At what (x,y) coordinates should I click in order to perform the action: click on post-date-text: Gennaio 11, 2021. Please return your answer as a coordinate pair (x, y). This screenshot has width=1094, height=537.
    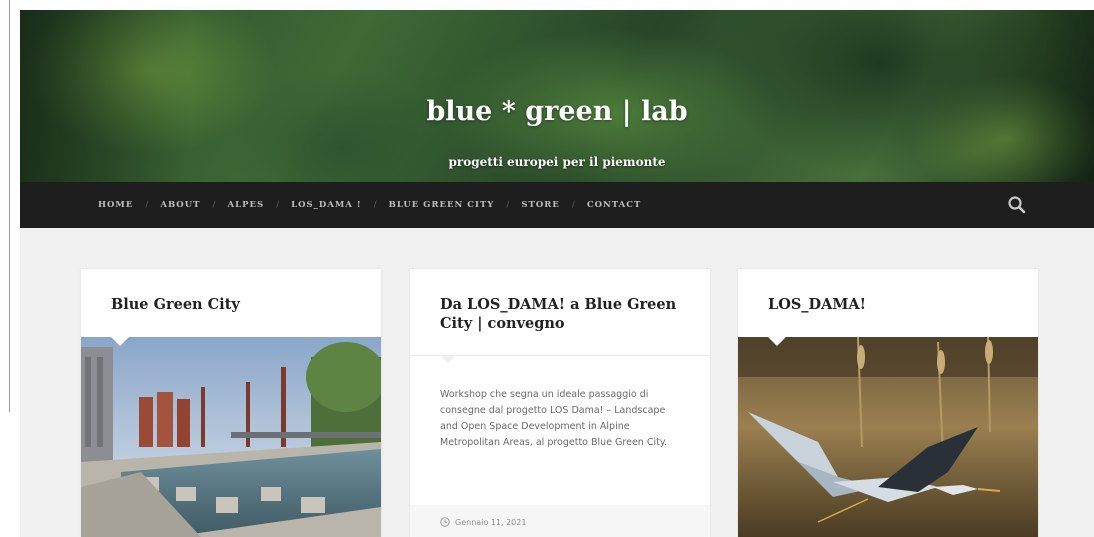
    Looking at the image, I should click on (491, 522).